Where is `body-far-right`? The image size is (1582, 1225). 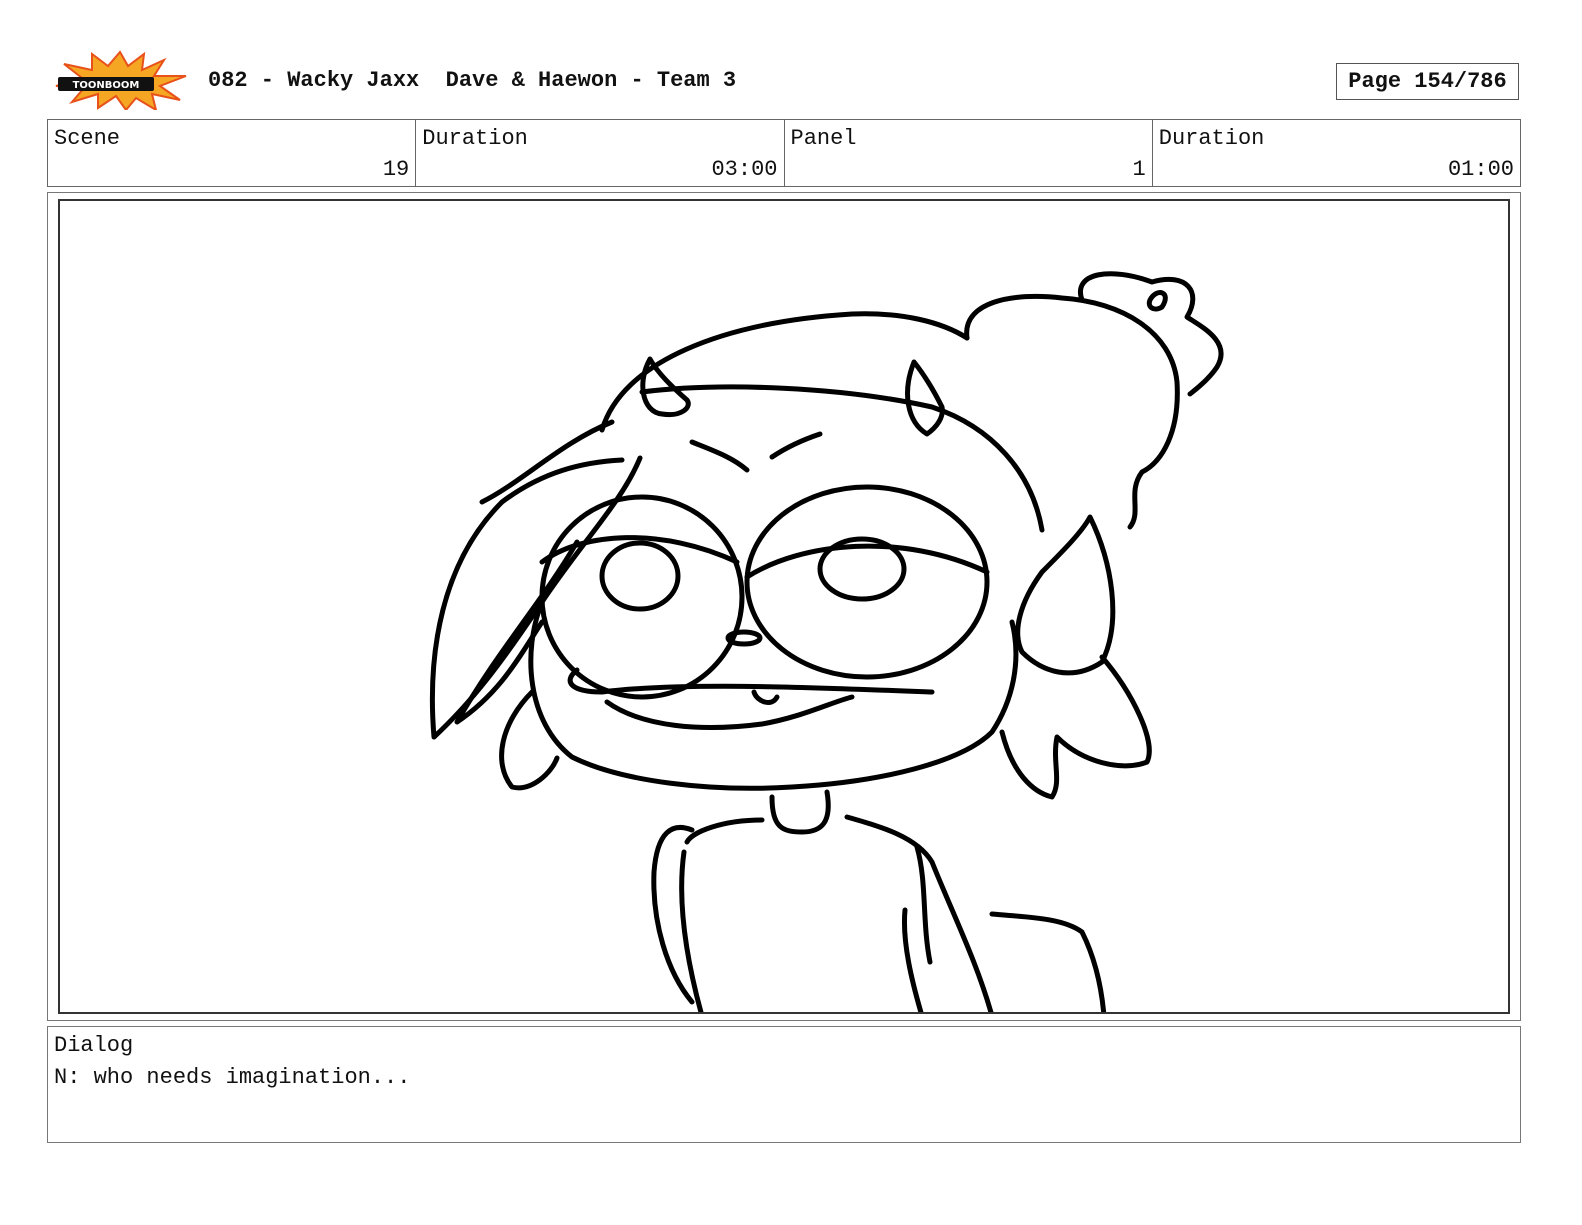
body-far-right is located at coordinates (1048, 961).